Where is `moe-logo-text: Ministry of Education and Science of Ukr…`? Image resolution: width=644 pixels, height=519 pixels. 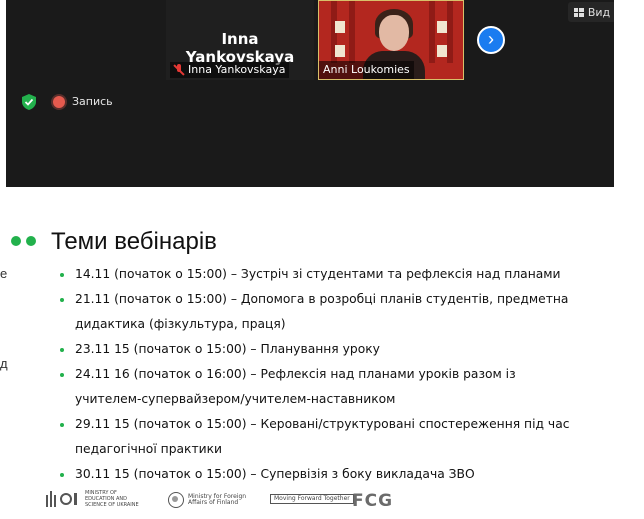 moe-logo-text: Ministry of Education and Science of Ukr… is located at coordinates (112, 499).